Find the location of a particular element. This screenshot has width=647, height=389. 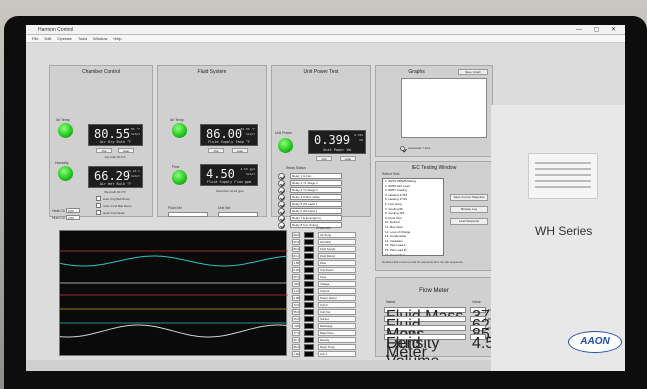

channel-value: 1.74 is located at coordinates (296, 291).